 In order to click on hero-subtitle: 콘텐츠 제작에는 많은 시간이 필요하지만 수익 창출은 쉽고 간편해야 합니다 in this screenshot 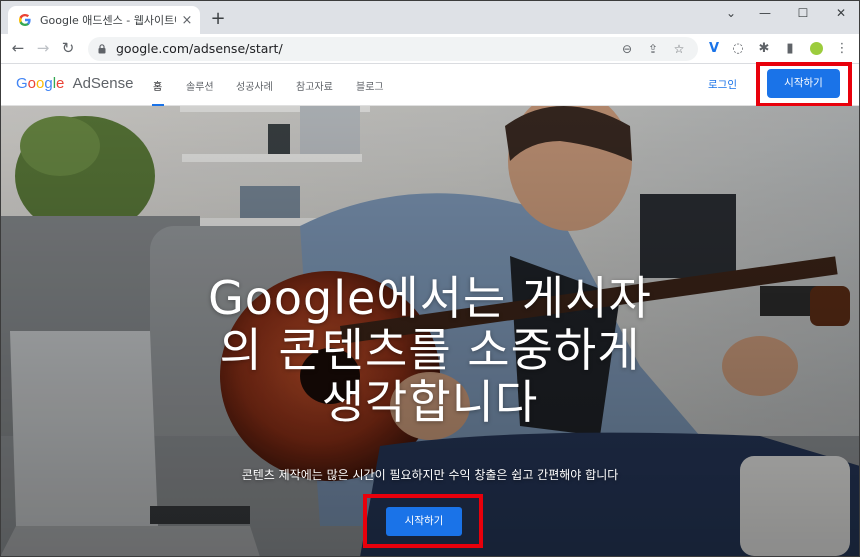, I will do `click(430, 475)`.